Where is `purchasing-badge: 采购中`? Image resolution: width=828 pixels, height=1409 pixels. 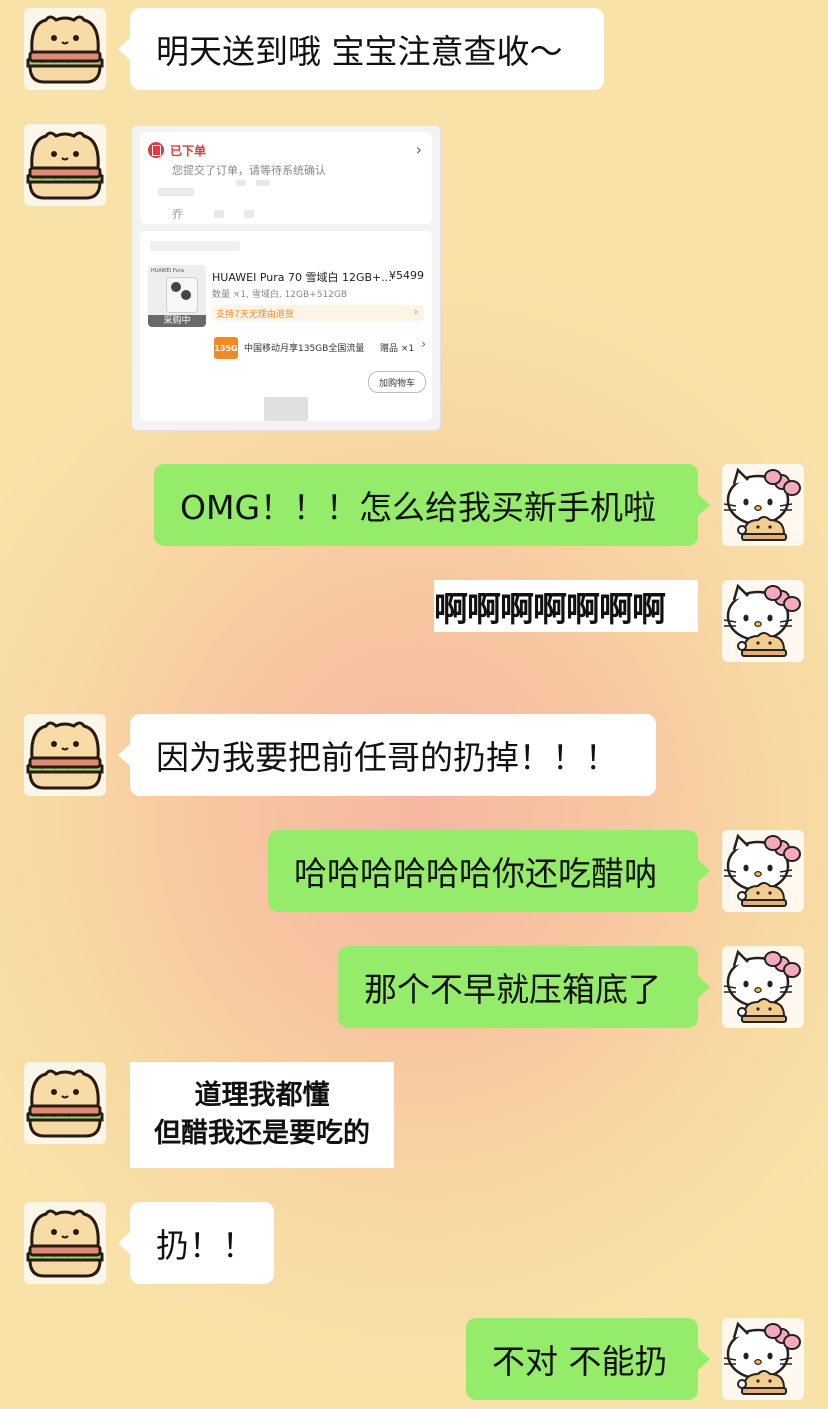
purchasing-badge: 采购中 is located at coordinates (177, 321).